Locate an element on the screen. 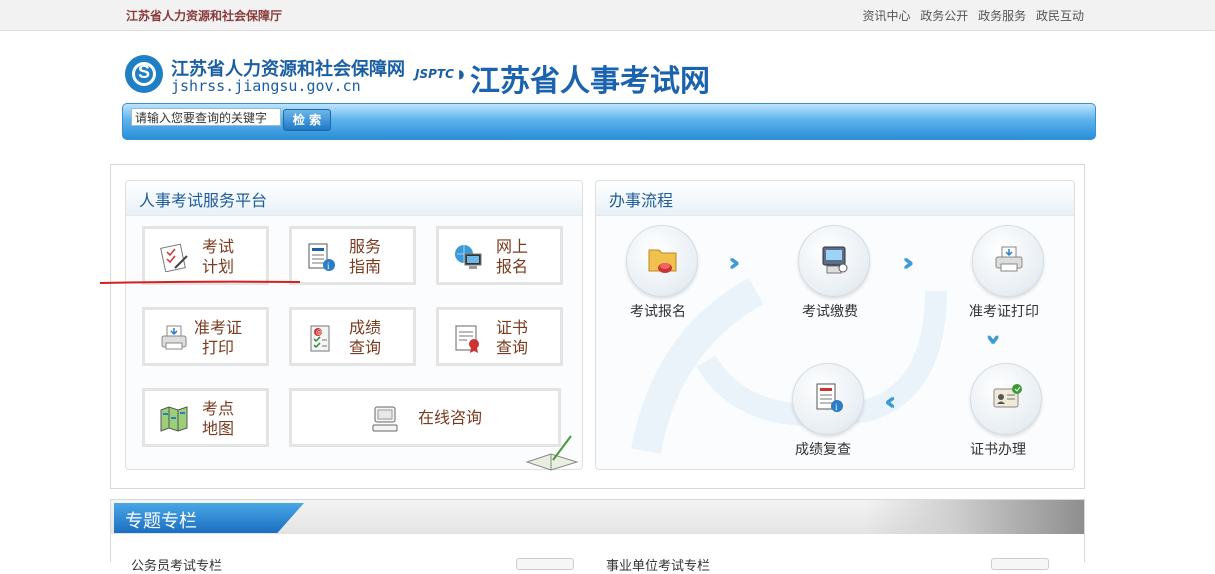  document-info-icon: i is located at coordinates (829, 397).